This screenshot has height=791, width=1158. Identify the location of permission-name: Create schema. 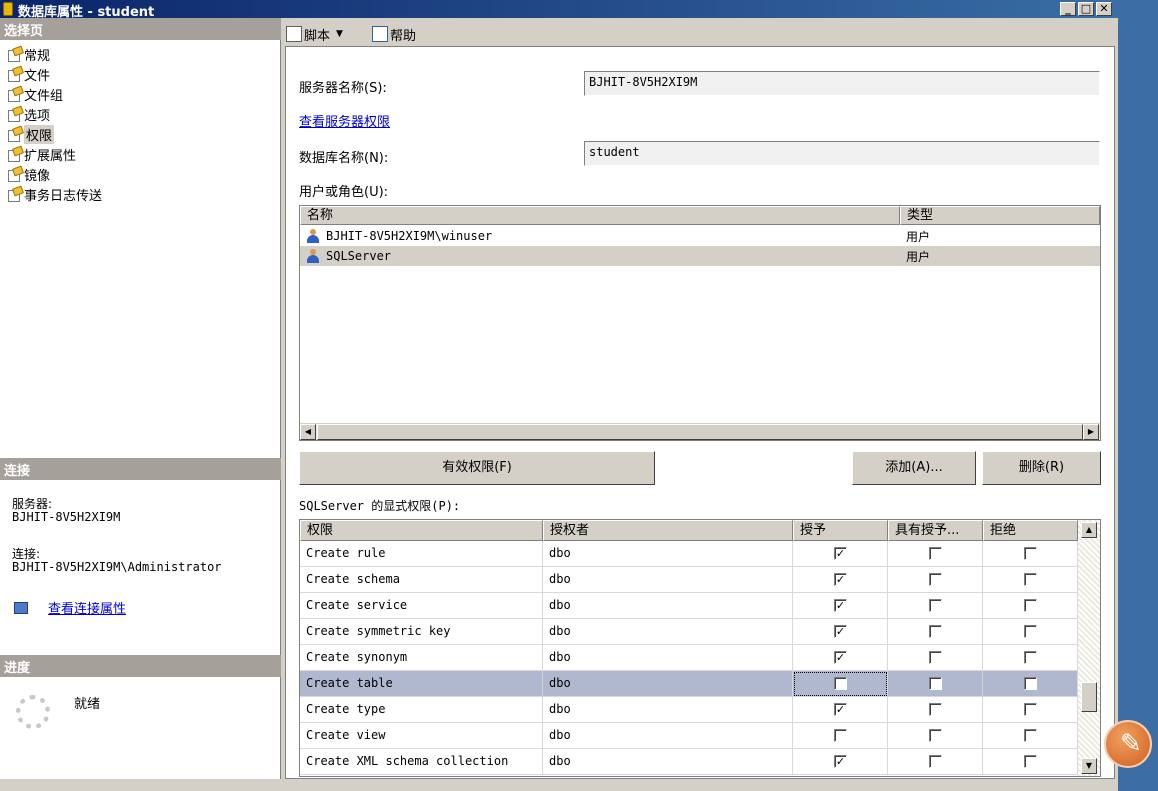
(421, 580).